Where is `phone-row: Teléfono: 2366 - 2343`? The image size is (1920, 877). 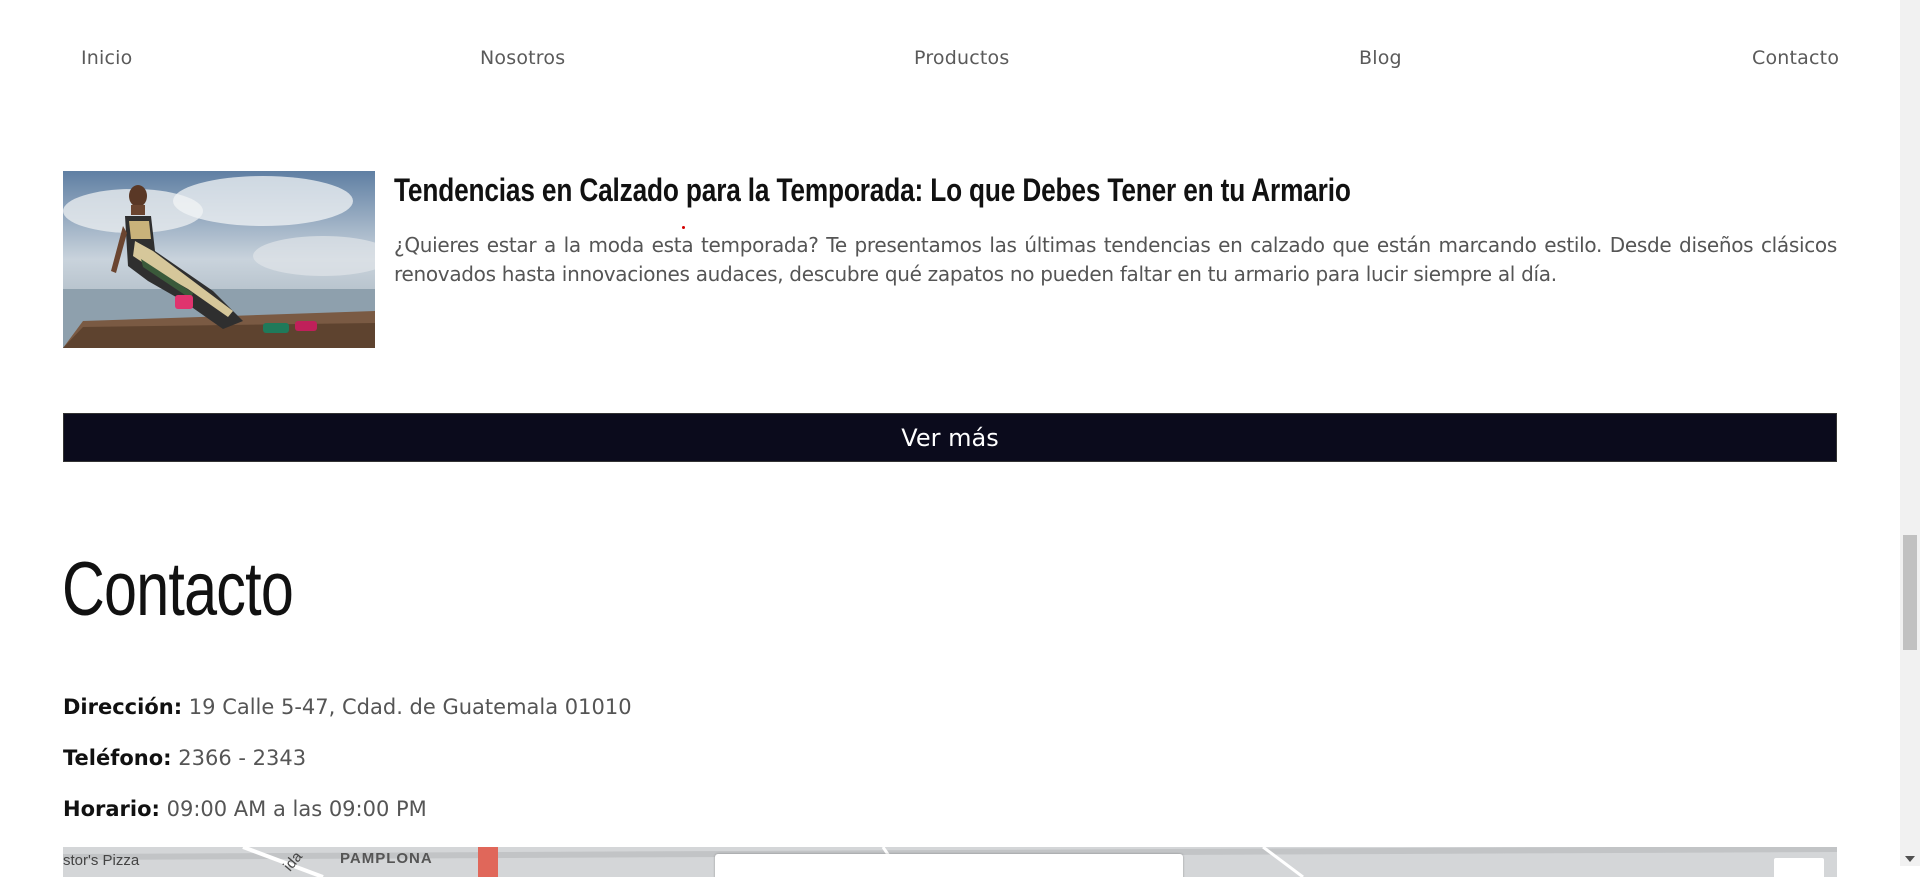
phone-row: Teléfono: 2366 - 2343 is located at coordinates (184, 758).